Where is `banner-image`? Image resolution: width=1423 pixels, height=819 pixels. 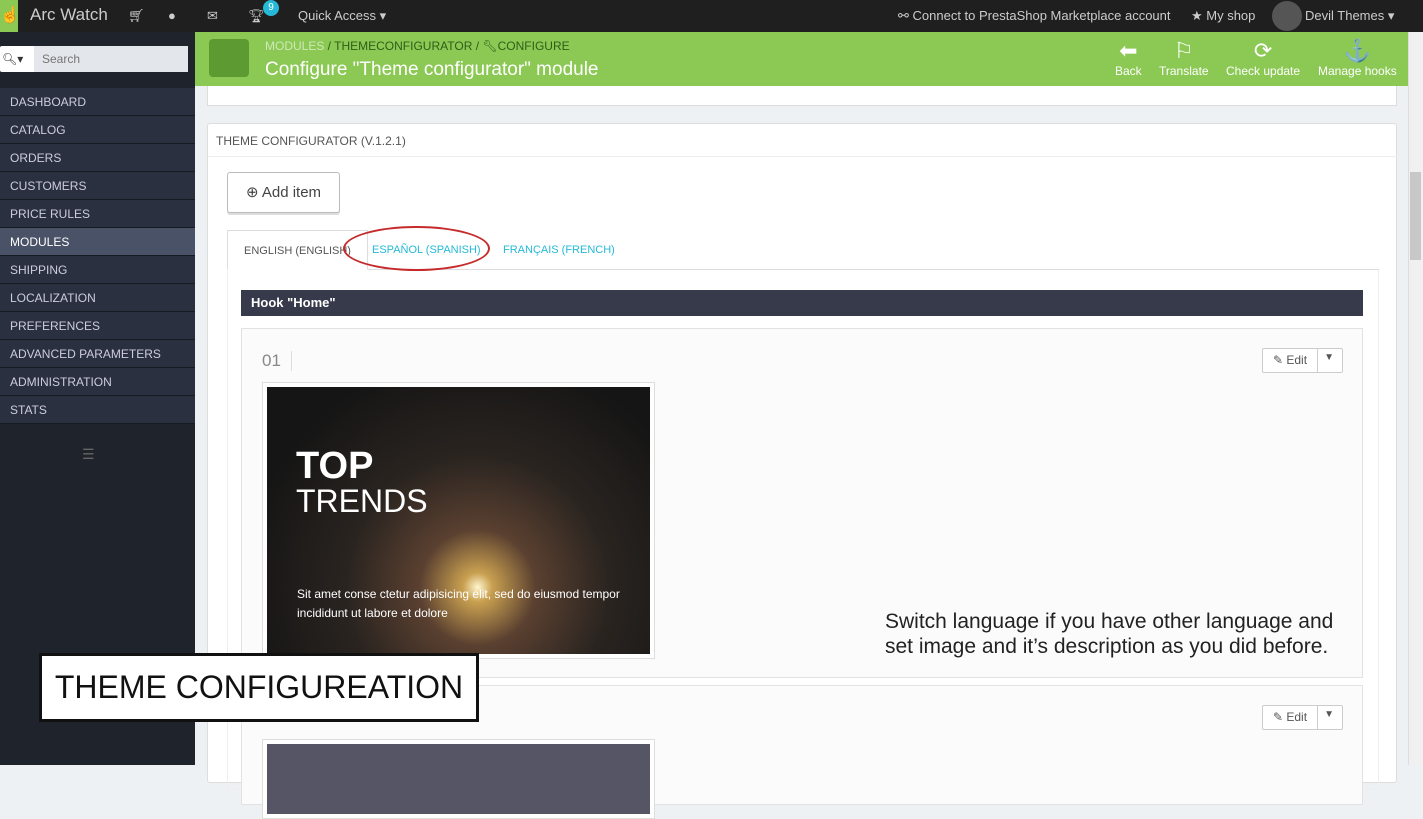 banner-image is located at coordinates (458, 779).